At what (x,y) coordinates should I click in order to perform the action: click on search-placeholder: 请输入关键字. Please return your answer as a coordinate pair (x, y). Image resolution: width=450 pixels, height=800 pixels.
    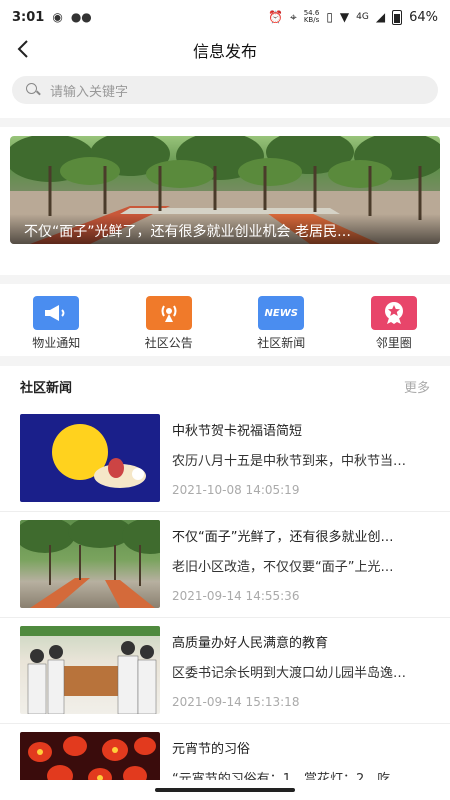
    Looking at the image, I should click on (89, 92).